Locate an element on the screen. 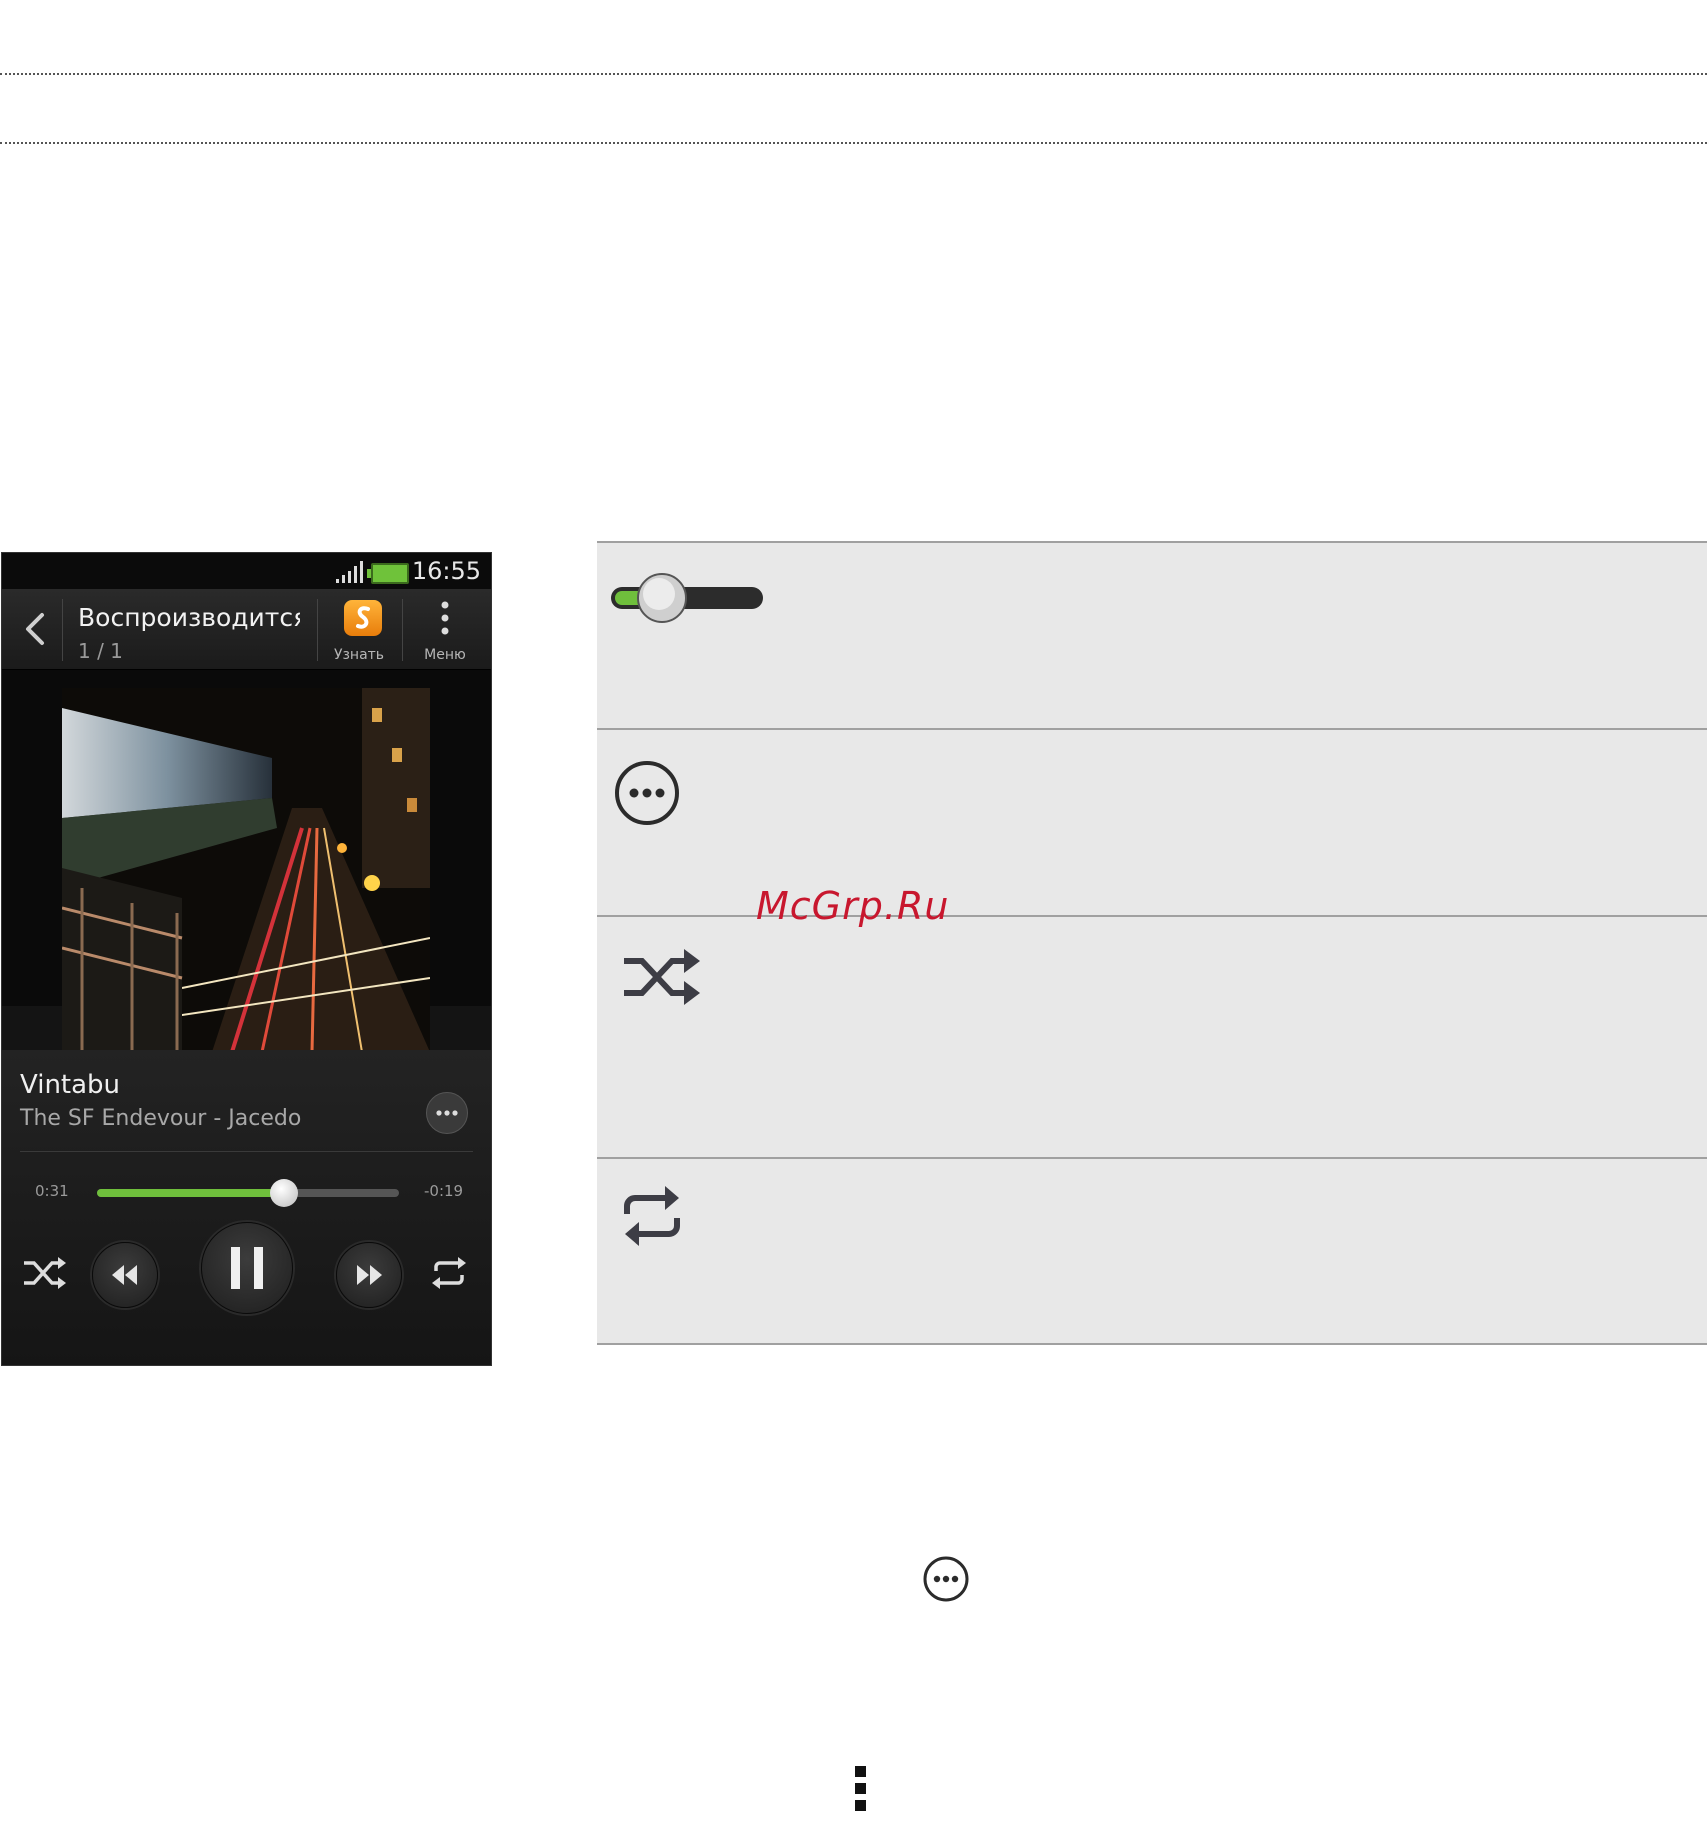 The image size is (1707, 1821). song-artist: The SF Endevour - Jacedo is located at coordinates (161, 1118).